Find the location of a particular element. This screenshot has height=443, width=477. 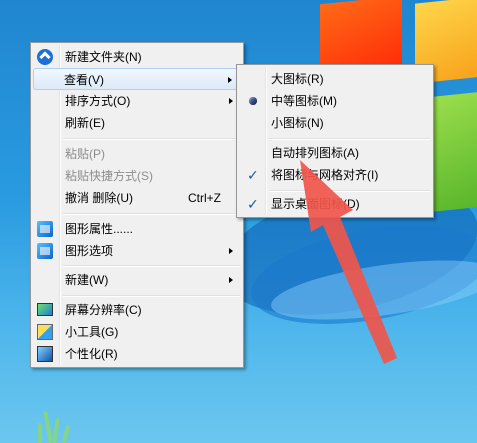

gadgets-icon is located at coordinates (45, 332).